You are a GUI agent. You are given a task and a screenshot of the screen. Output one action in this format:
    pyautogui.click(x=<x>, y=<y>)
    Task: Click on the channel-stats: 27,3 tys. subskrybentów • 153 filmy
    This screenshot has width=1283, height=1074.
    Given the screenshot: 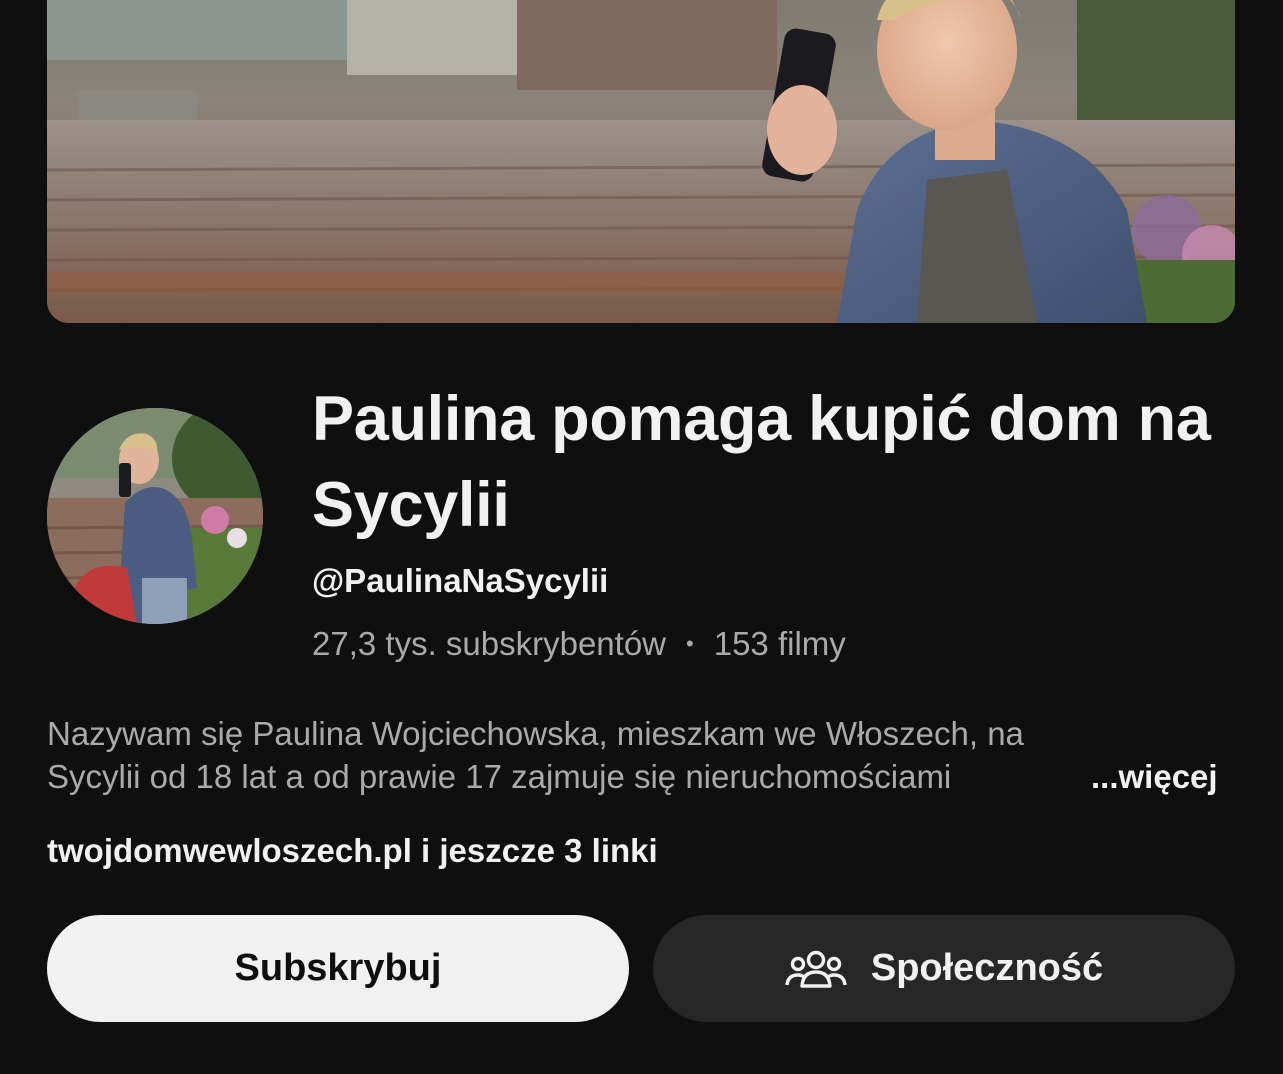 What is the action you would take?
    pyautogui.click(x=579, y=644)
    